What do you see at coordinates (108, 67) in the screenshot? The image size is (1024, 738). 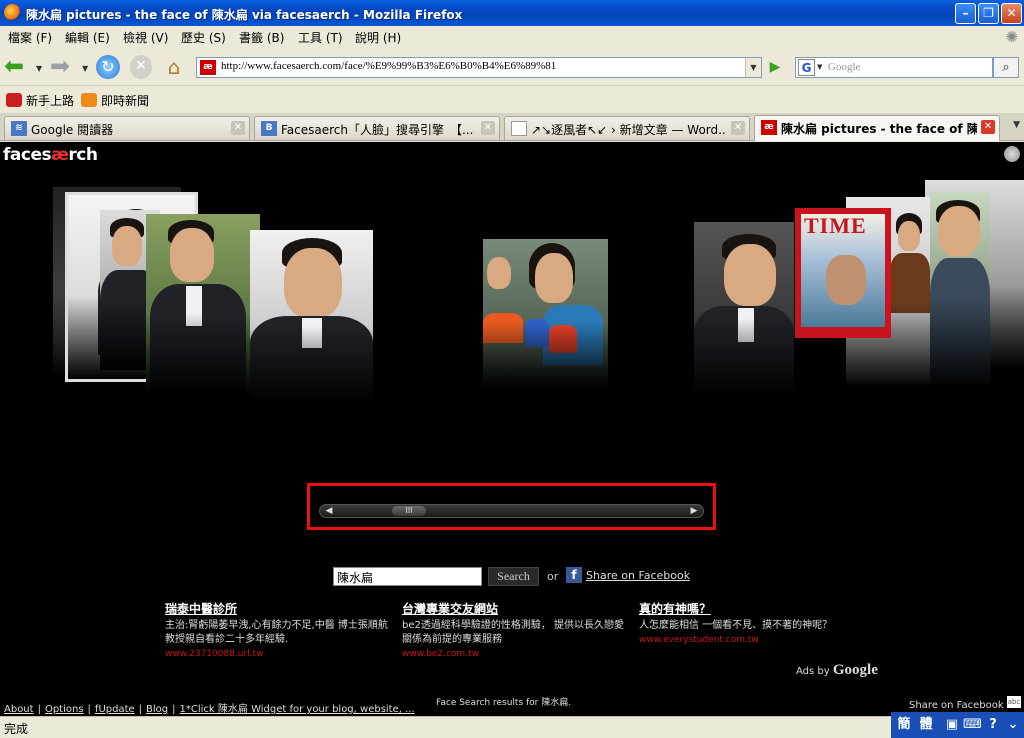 I see `reload-icon: ↻` at bounding box center [108, 67].